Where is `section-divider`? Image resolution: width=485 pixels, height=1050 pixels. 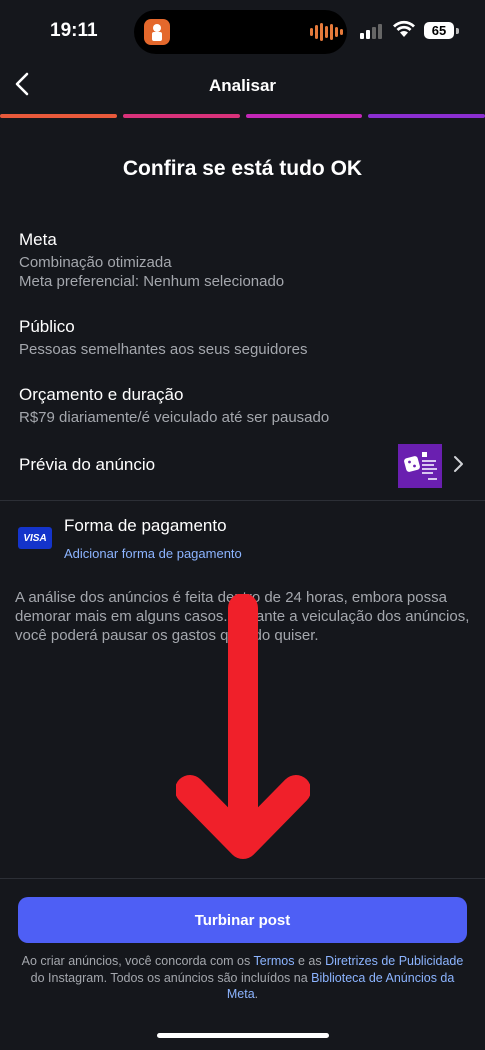 section-divider is located at coordinates (242, 500).